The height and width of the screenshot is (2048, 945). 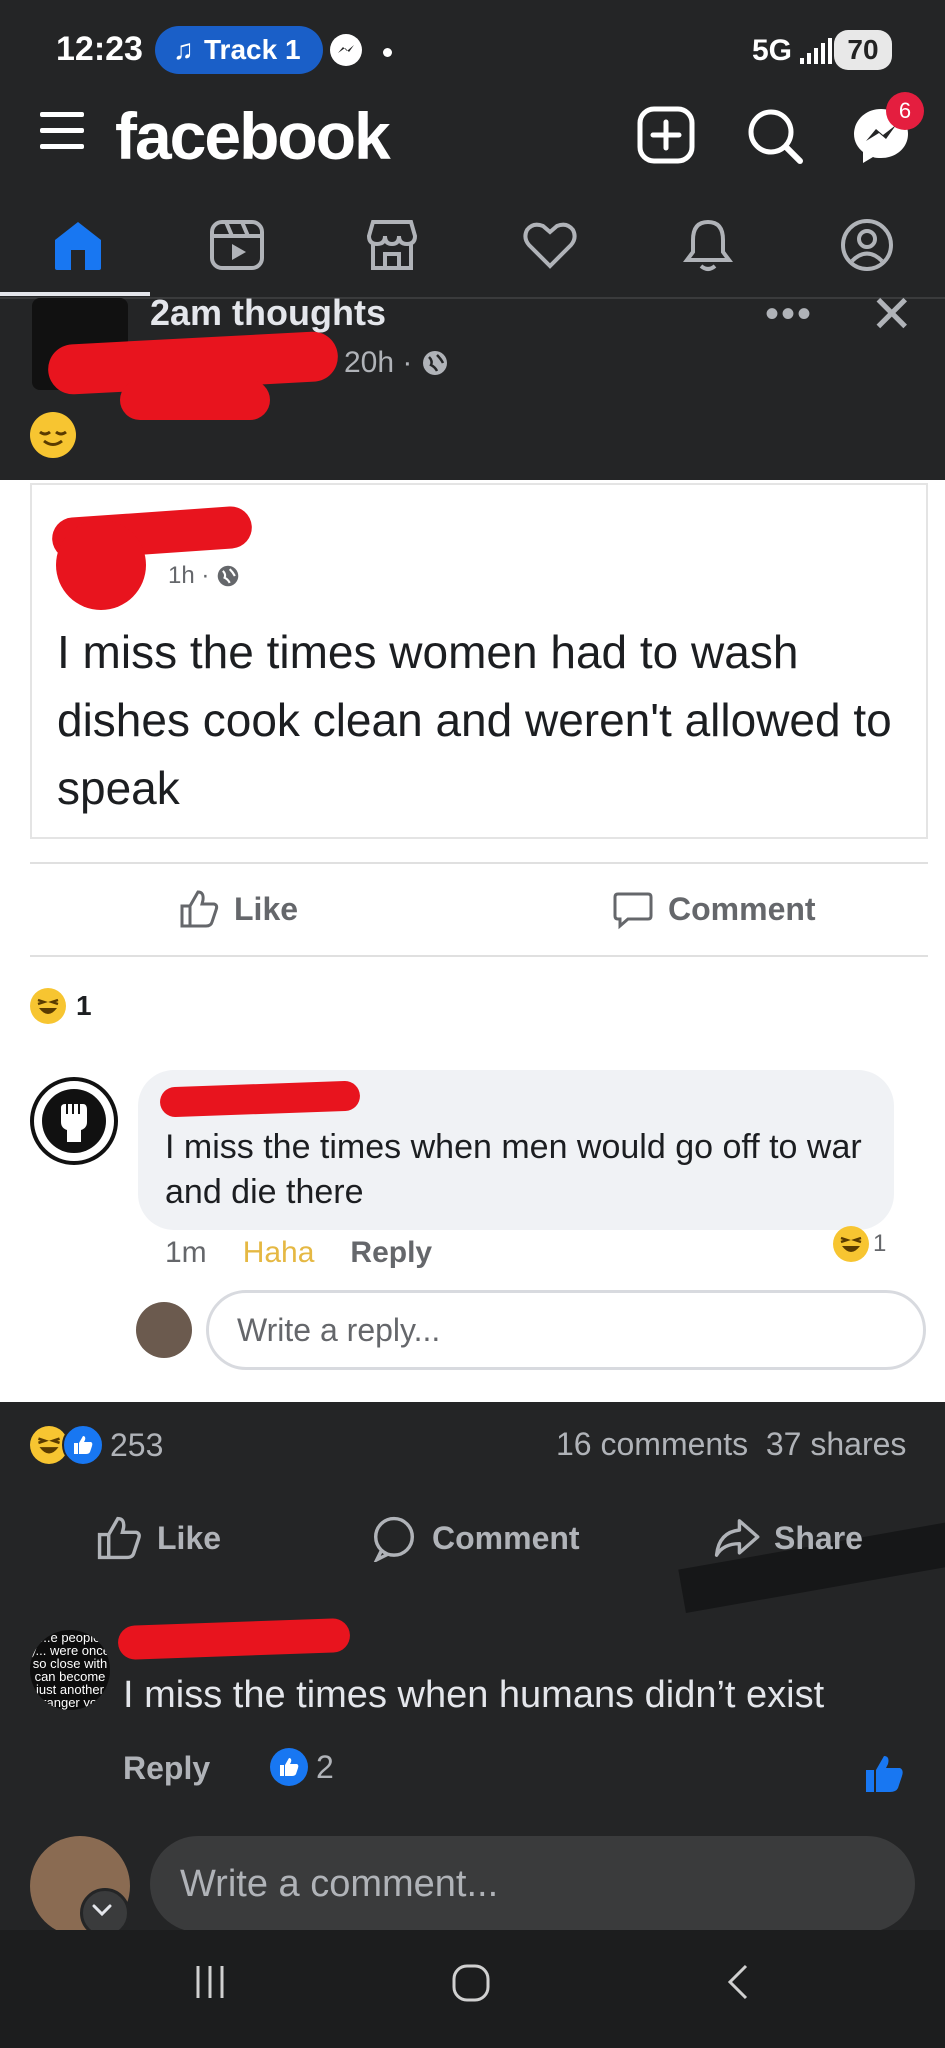 I want to click on tab-home, so click(x=78, y=245).